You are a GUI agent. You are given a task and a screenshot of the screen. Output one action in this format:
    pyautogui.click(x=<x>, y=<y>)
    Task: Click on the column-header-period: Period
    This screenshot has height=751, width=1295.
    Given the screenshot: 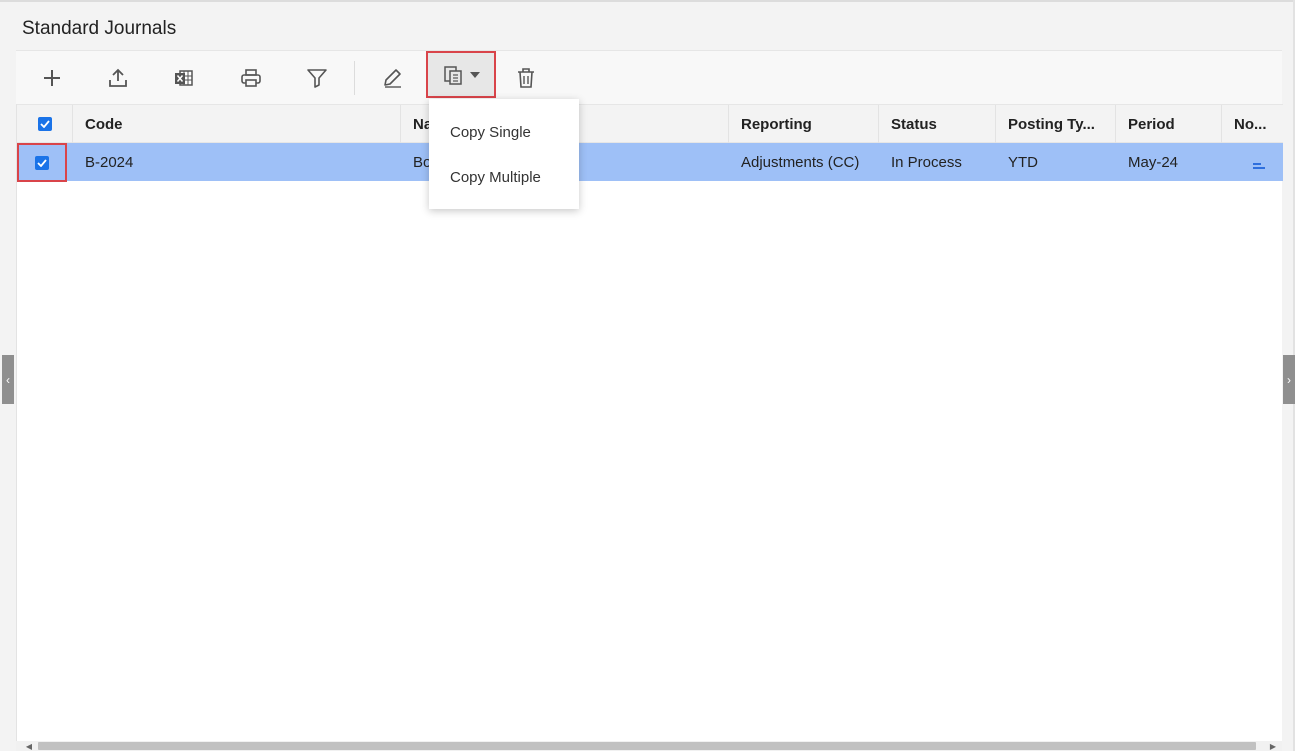 What is the action you would take?
    pyautogui.click(x=1168, y=124)
    